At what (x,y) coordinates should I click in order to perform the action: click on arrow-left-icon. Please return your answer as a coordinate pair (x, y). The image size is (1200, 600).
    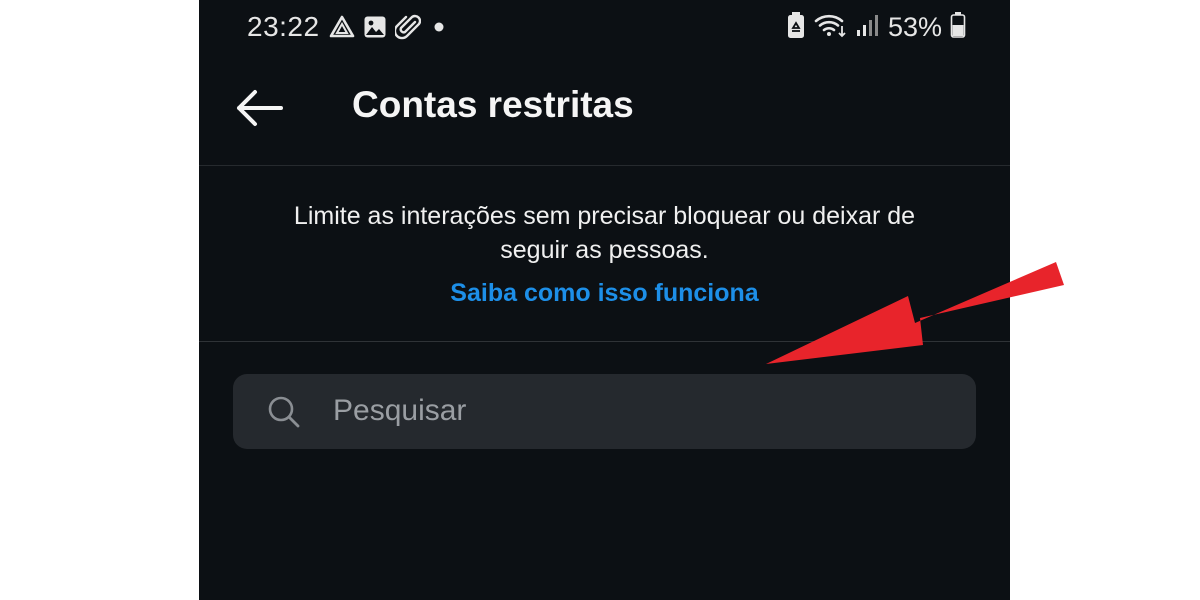
    Looking at the image, I should click on (260, 108).